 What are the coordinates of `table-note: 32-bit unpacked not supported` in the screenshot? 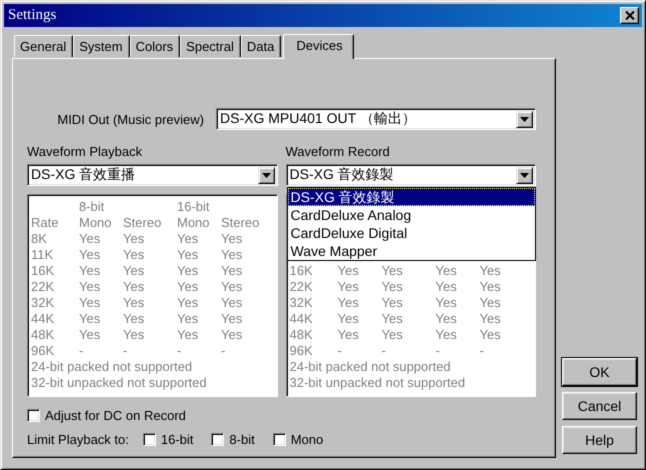 It's located at (119, 383).